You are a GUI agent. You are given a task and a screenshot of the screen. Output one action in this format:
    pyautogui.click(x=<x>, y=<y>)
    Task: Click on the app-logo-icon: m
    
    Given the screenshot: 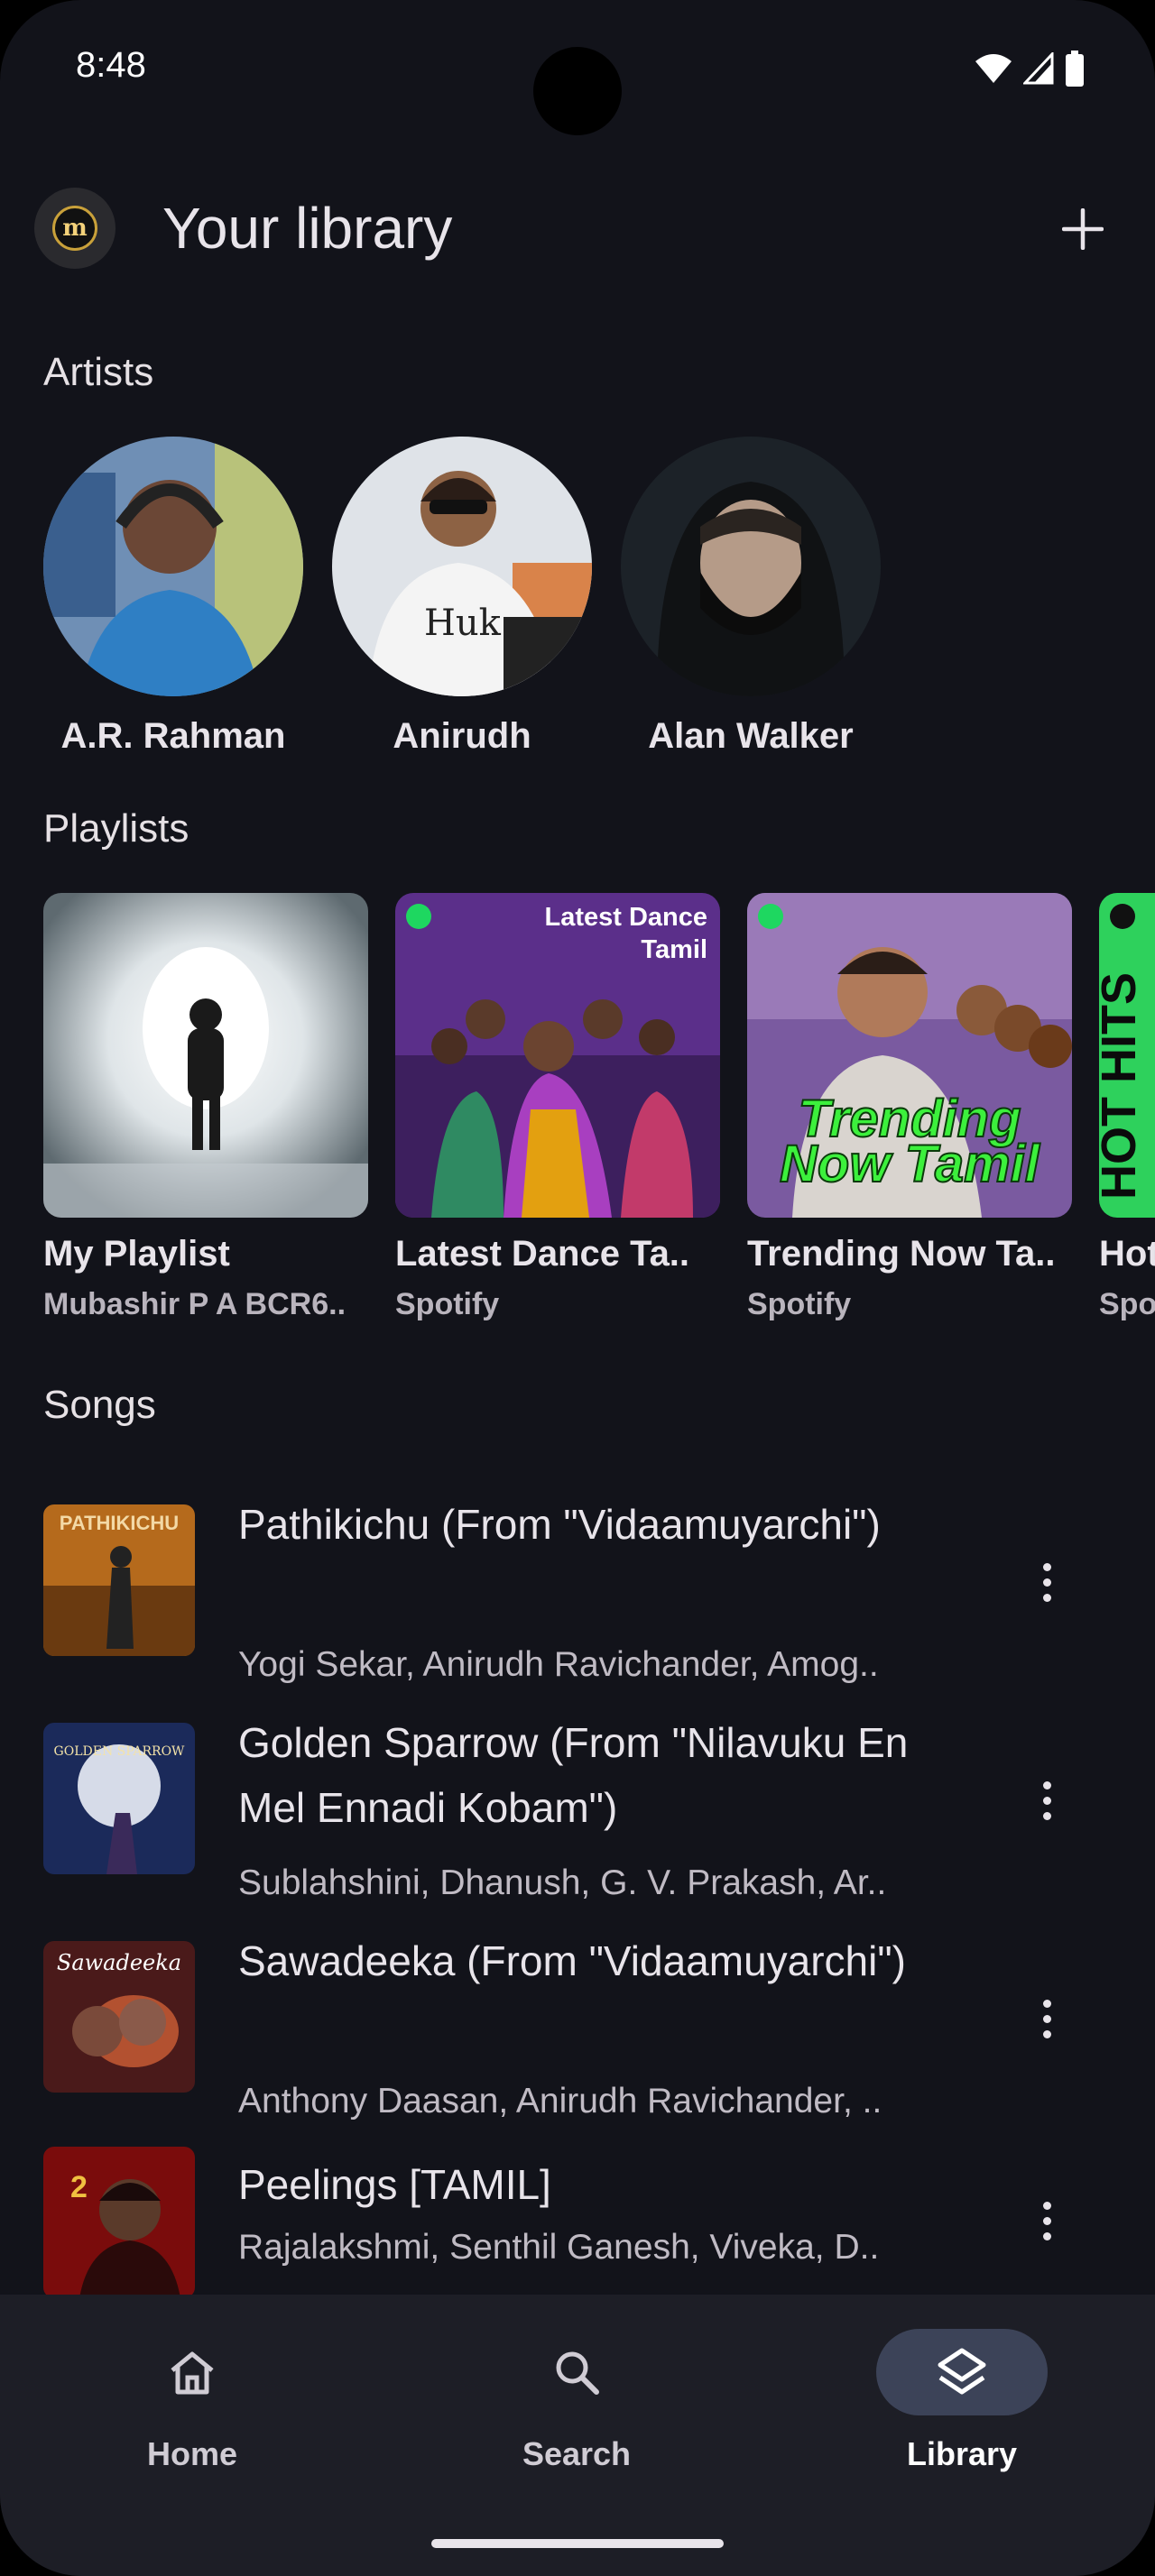 What is the action you would take?
    pyautogui.click(x=74, y=228)
    